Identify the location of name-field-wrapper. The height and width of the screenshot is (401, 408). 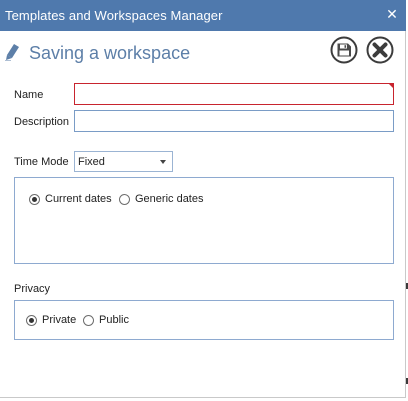
(234, 94).